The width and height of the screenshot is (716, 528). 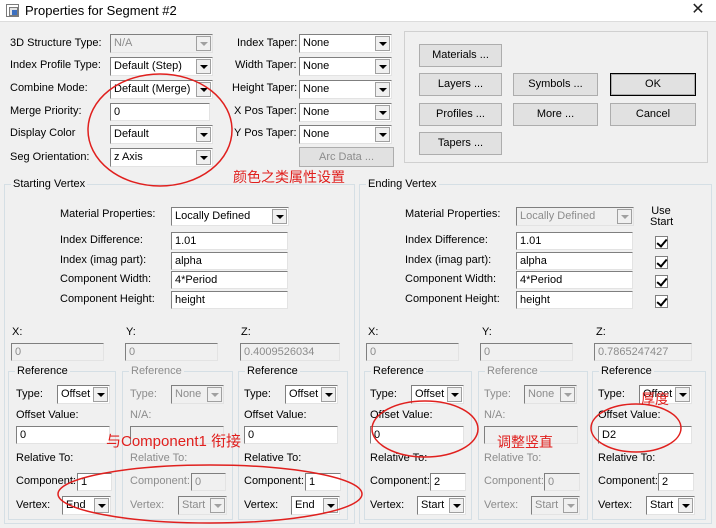 What do you see at coordinates (495, 415) in the screenshot?
I see `ev-ref-y-offset-label: N/A:` at bounding box center [495, 415].